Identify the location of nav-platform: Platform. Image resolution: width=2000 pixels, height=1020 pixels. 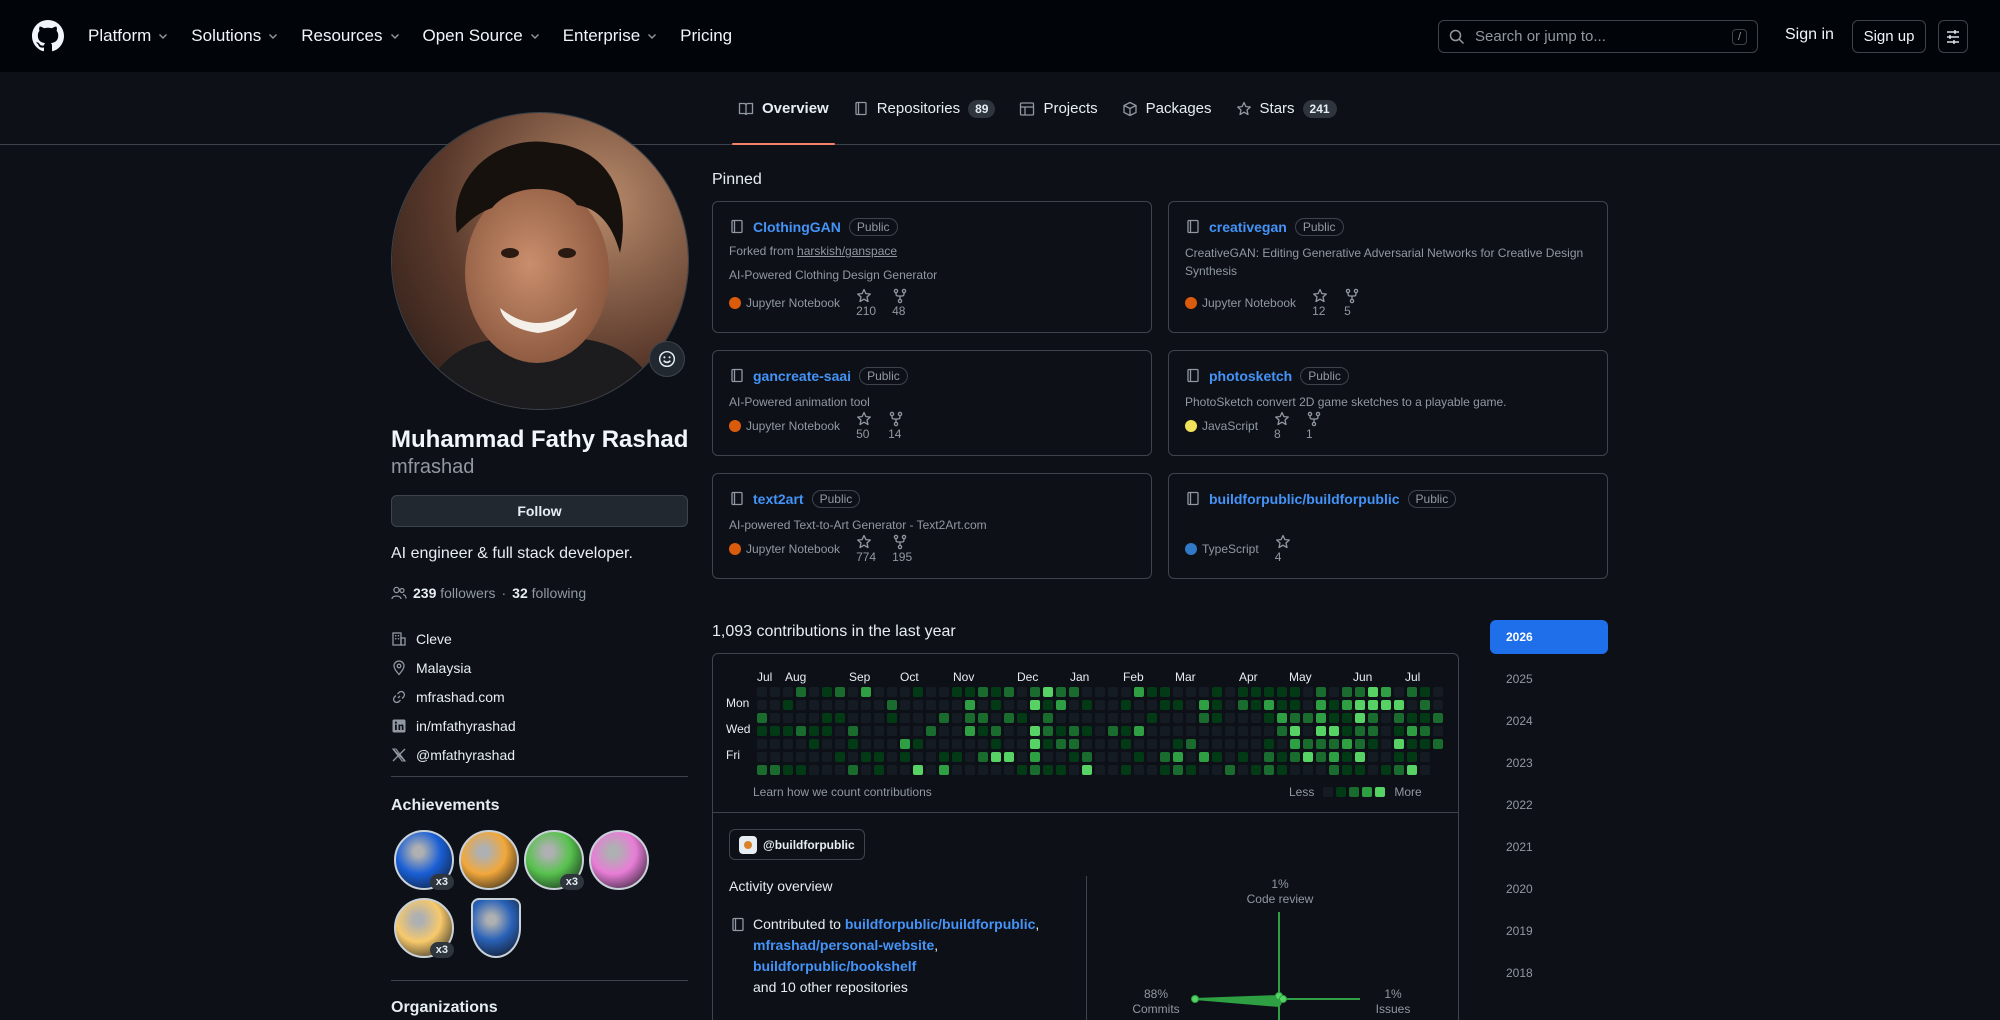
(128, 36).